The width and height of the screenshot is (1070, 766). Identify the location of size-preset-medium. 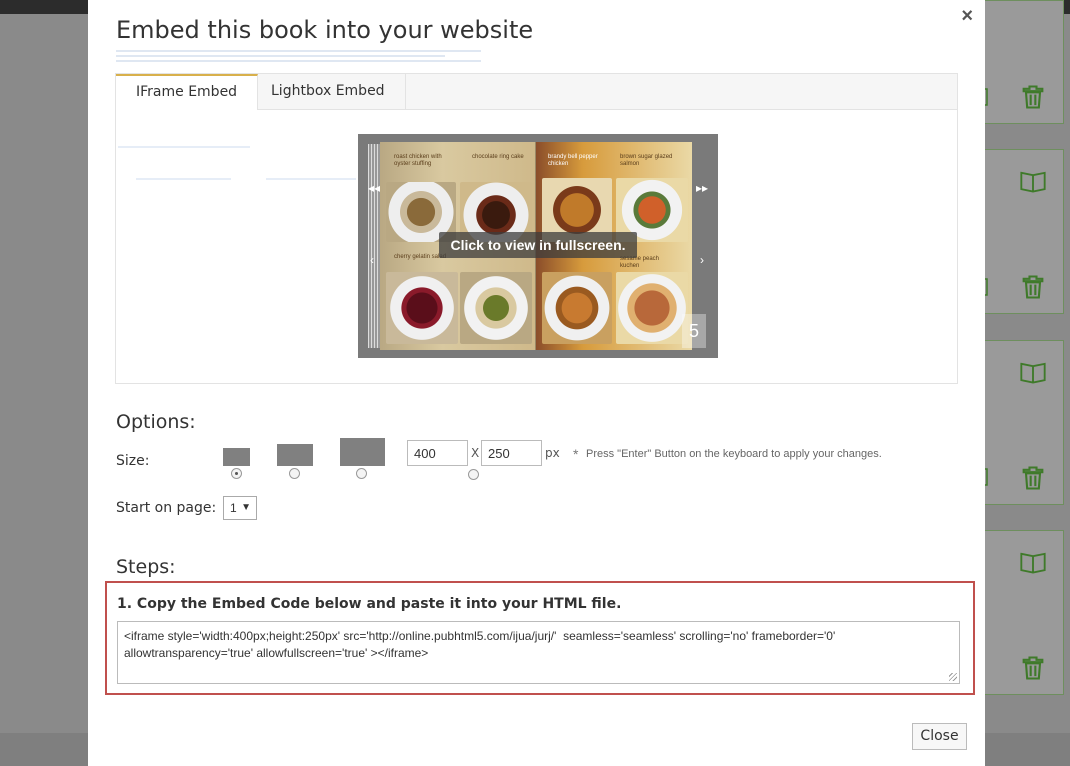
(295, 455).